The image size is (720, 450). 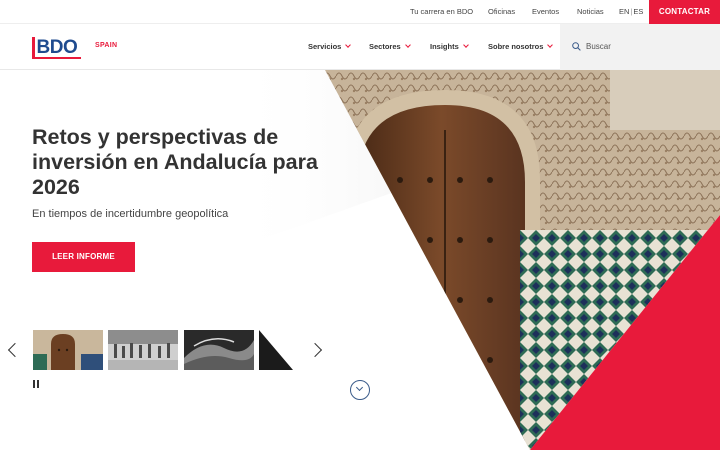 I want to click on nav-item-about: Sobre nosotros, so click(x=521, y=46).